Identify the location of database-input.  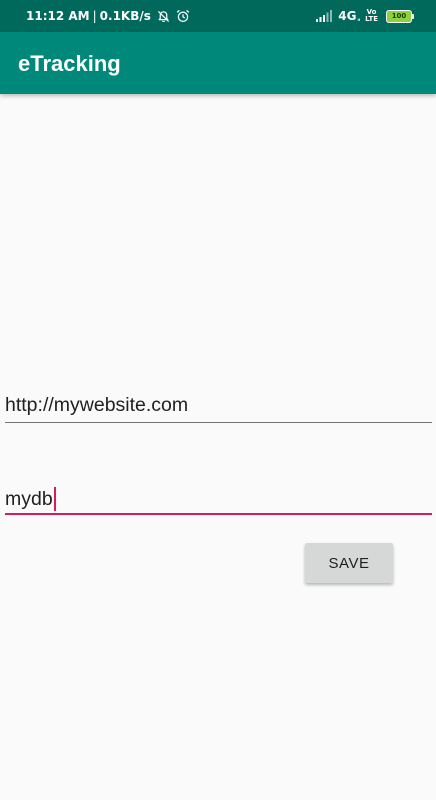
(215, 499).